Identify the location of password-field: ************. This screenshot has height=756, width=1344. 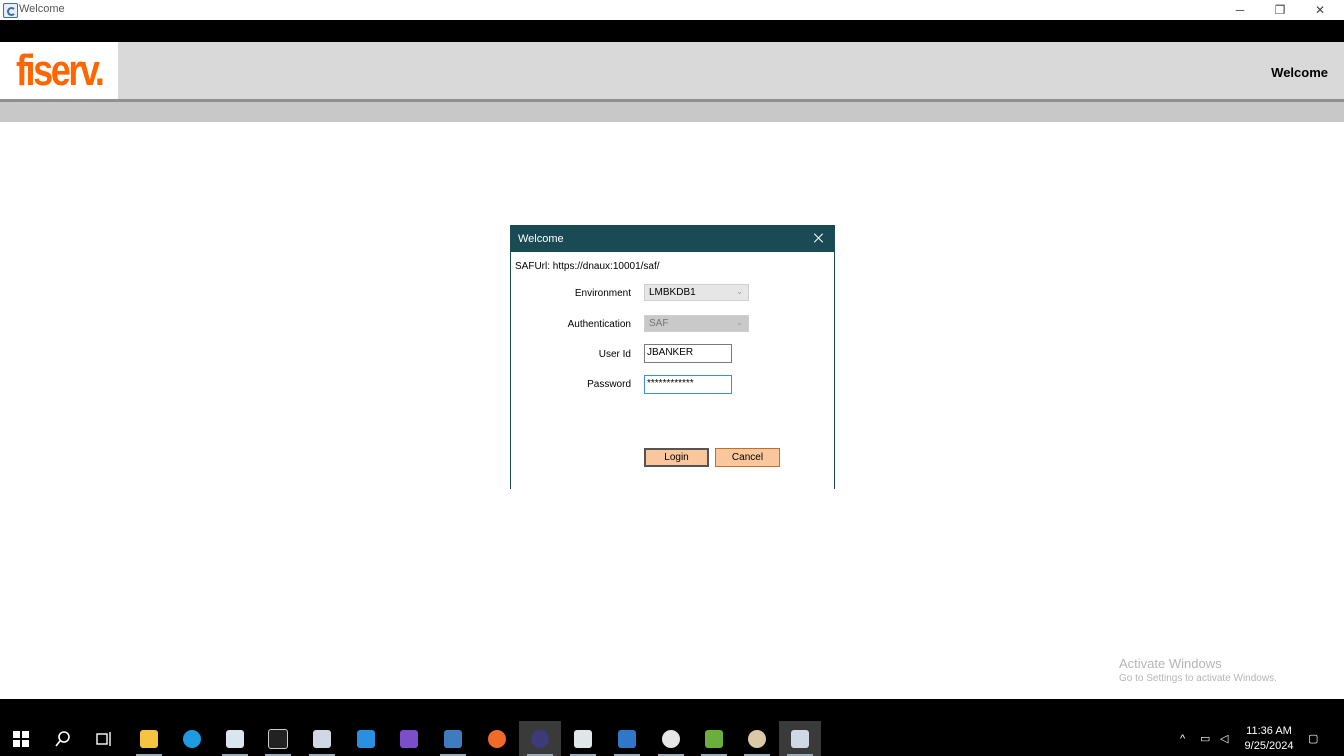
(688, 384).